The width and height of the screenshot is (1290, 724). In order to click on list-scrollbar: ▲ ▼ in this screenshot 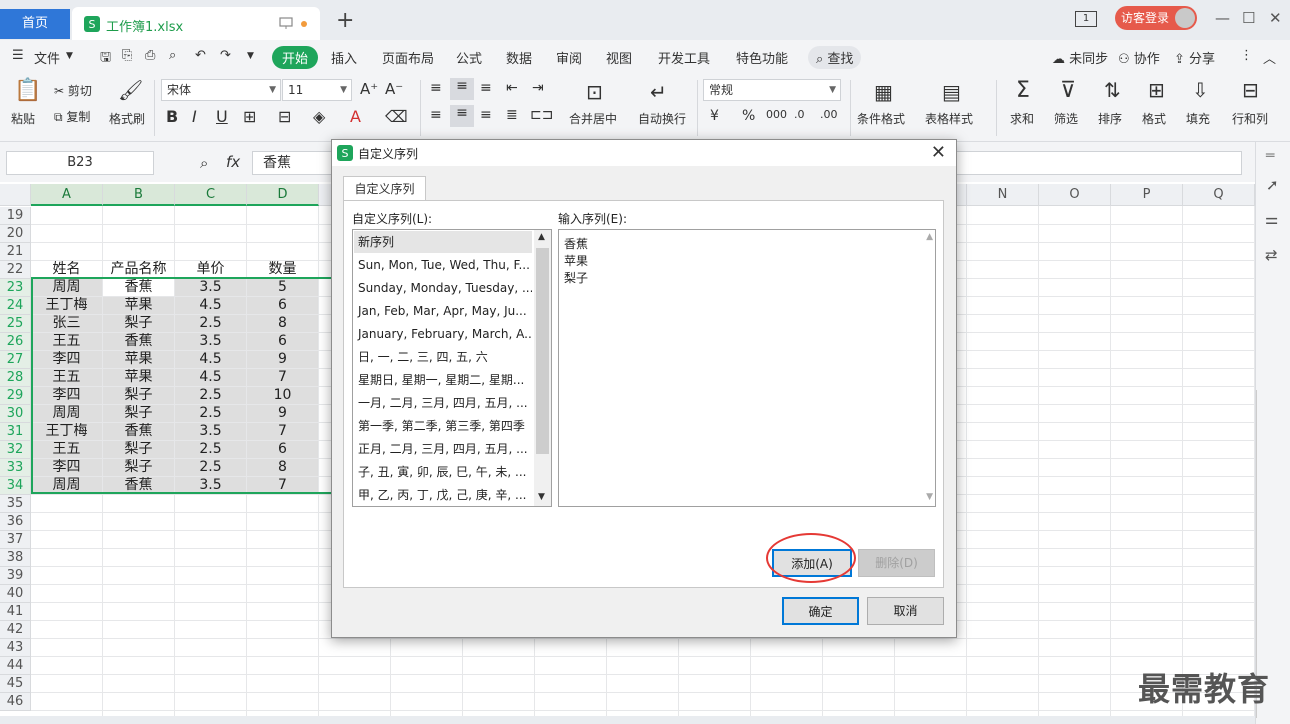, I will do `click(542, 368)`.